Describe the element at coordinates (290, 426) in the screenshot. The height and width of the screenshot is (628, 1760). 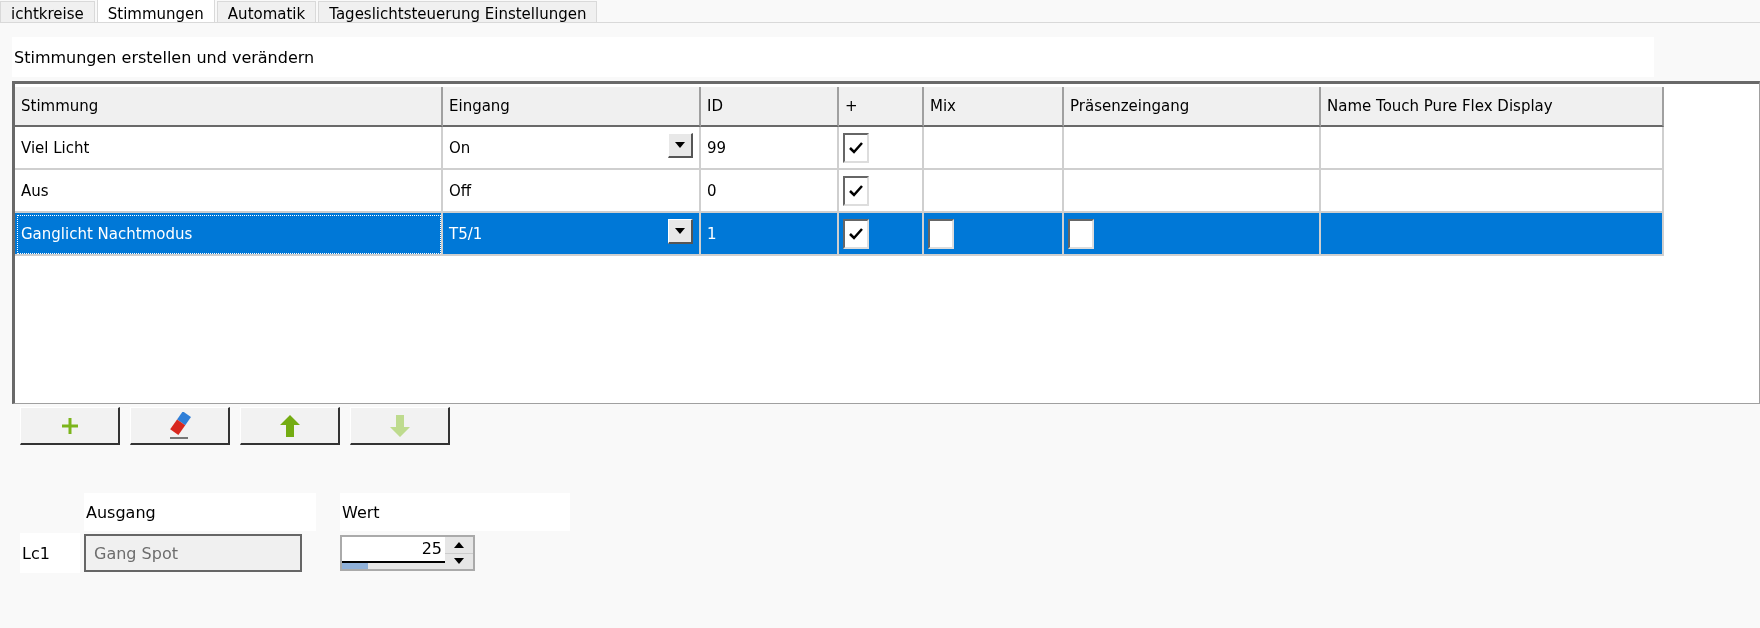
I see `move-up-button` at that location.